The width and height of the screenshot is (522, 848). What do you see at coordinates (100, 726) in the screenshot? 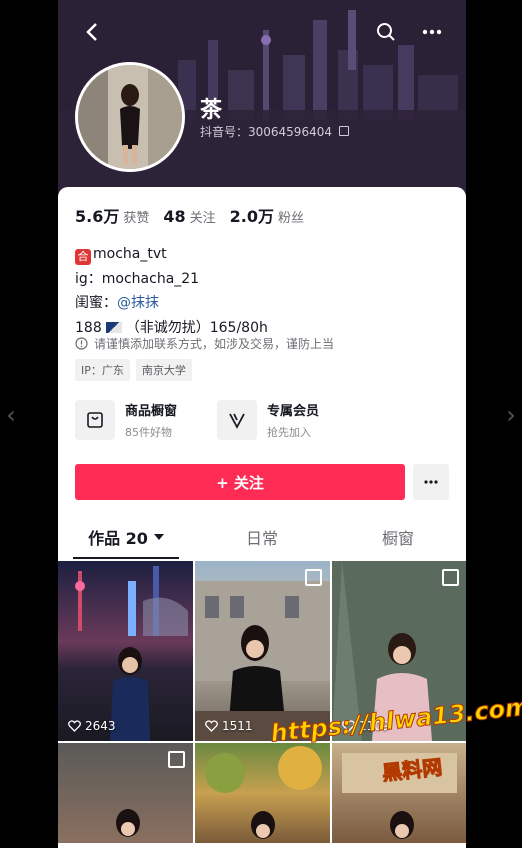
I see `like-count-text: 2643` at bounding box center [100, 726].